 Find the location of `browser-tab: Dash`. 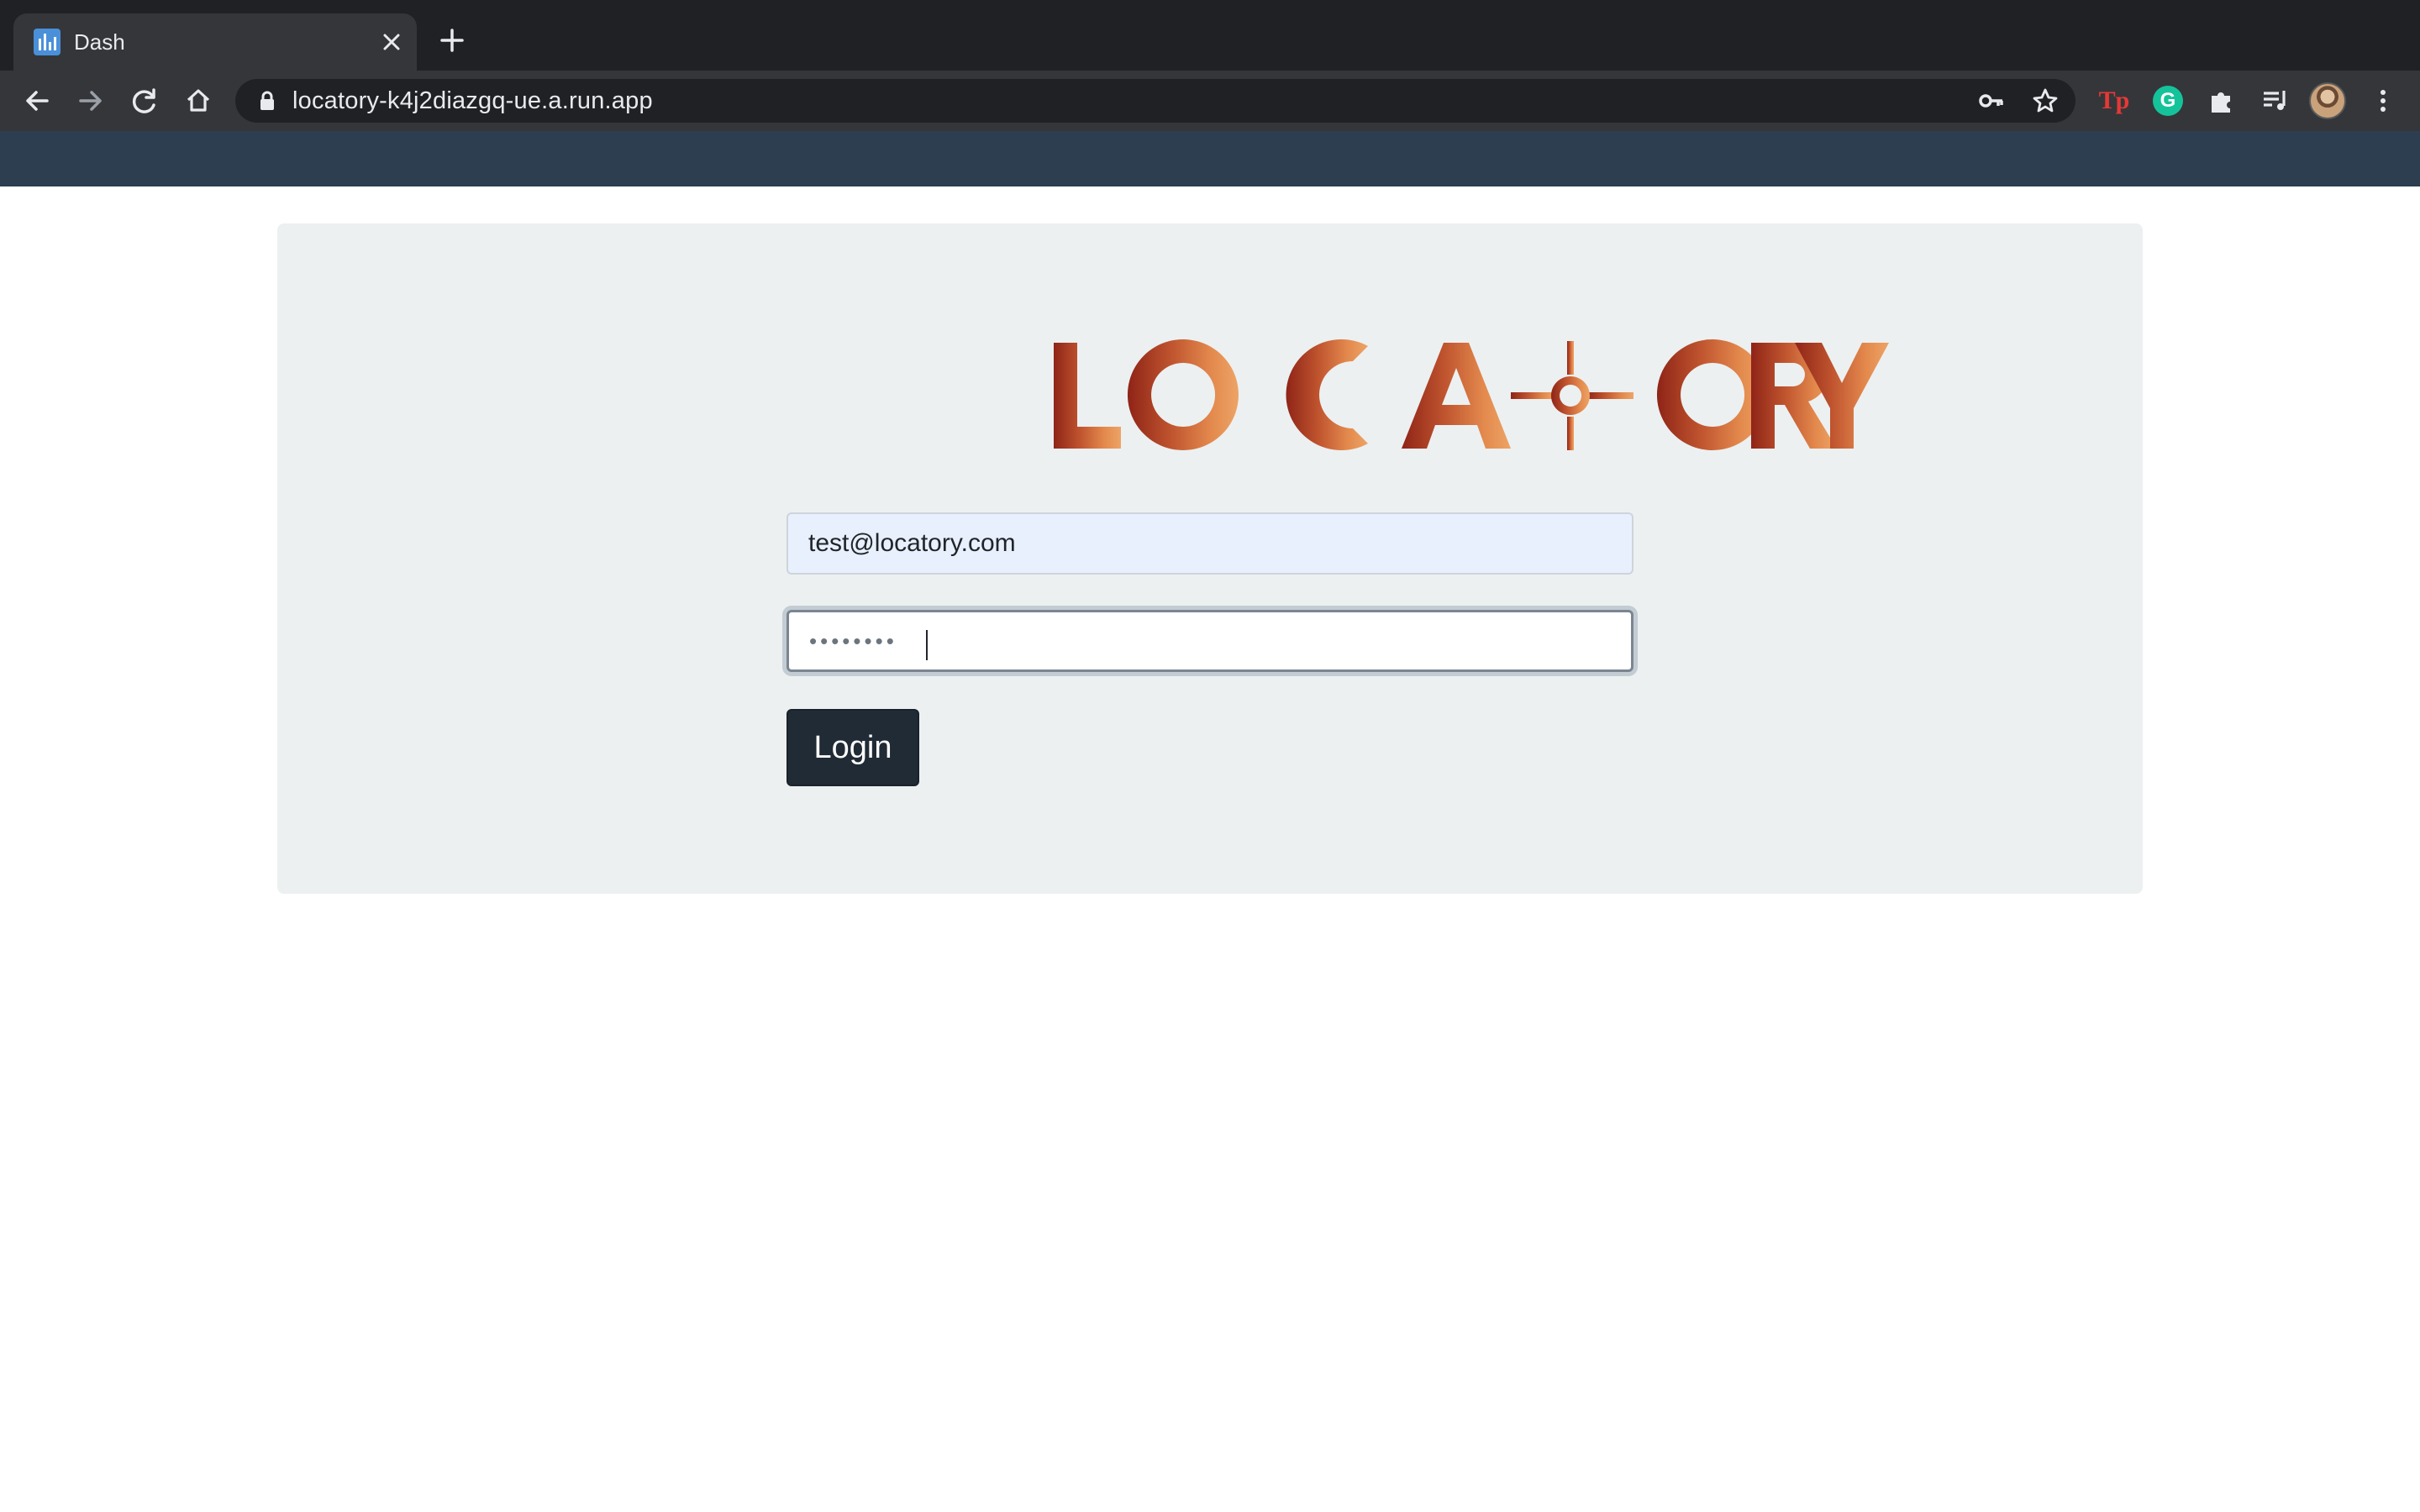

browser-tab: Dash is located at coordinates (215, 42).